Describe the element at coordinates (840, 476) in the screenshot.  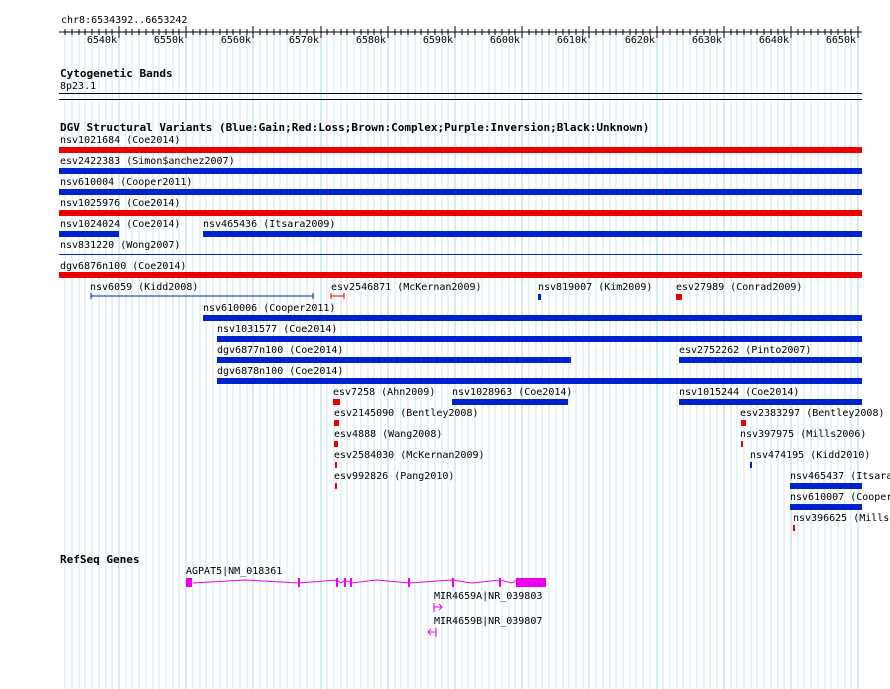
I see `variant-label: nsv465437 (Itsara` at that location.